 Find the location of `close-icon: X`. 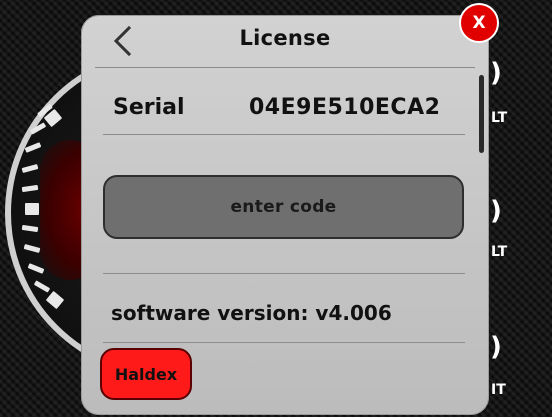

close-icon: X is located at coordinates (479, 23).